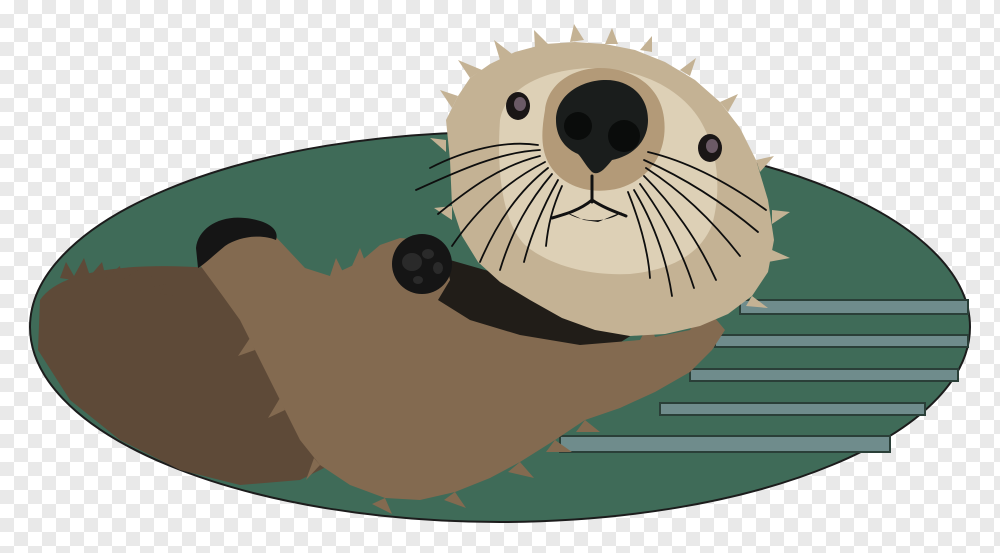  Describe the element at coordinates (422, 264) in the screenshot. I see `otter-front-paw` at that location.